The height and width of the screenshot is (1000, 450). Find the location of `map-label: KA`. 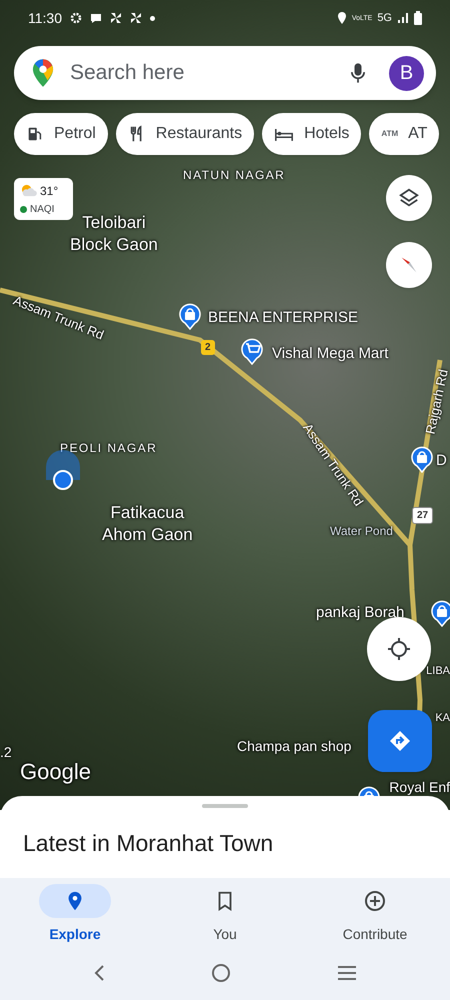

map-label: KA is located at coordinates (442, 718).